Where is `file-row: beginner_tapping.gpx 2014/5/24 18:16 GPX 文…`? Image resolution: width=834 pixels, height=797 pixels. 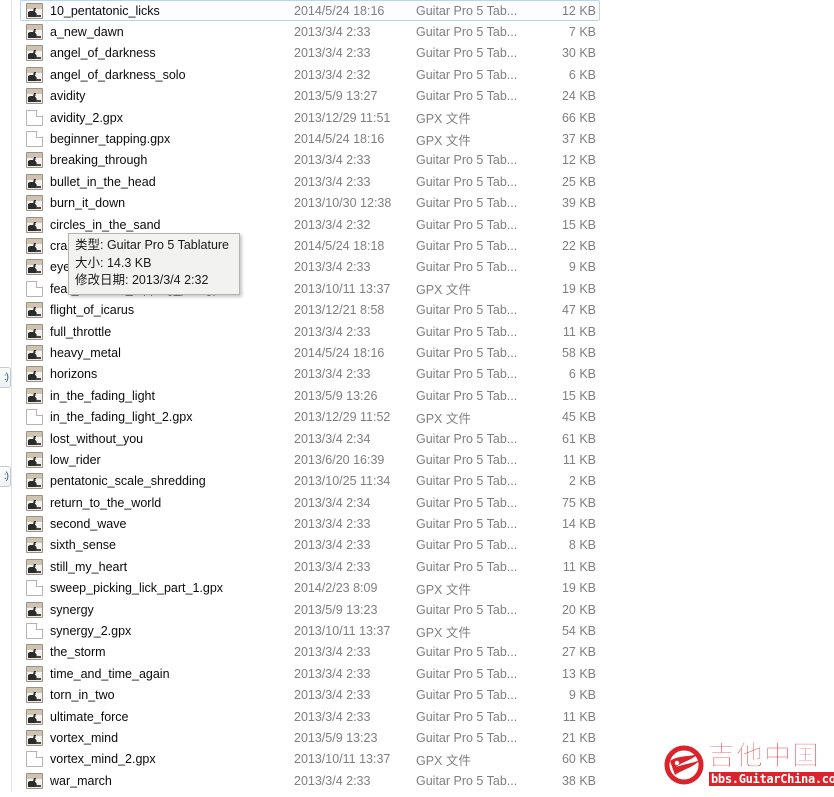
file-row: beginner_tapping.gpx 2014/5/24 18:16 GPX 文… is located at coordinates (427, 138).